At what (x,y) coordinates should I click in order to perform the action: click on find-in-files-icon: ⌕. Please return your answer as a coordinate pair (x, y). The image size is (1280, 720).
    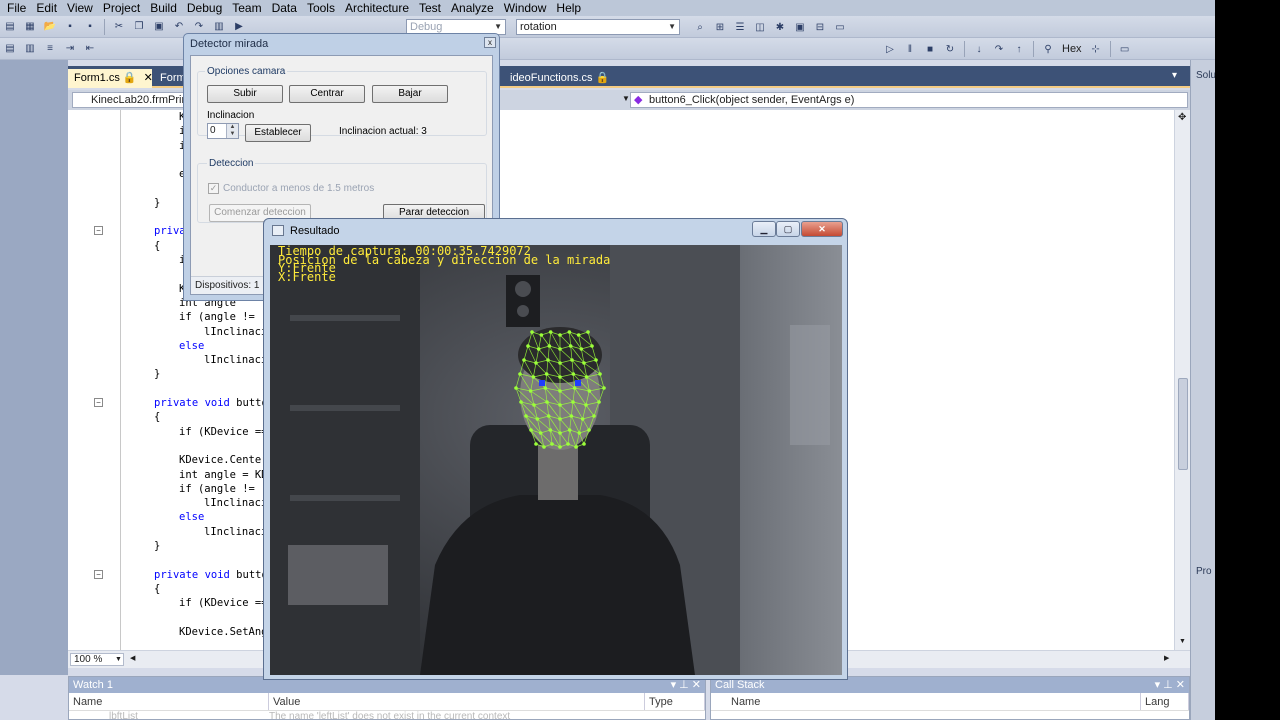
    Looking at the image, I should click on (700, 27).